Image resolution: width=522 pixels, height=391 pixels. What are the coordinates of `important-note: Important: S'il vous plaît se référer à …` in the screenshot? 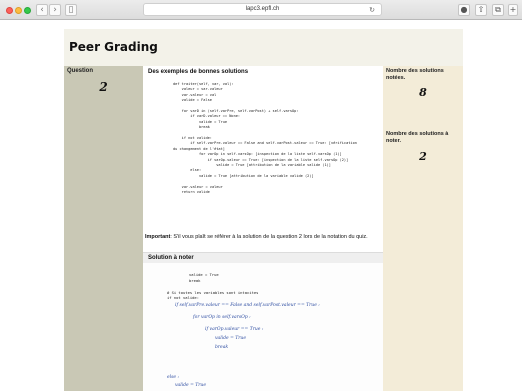 It's located at (263, 237).